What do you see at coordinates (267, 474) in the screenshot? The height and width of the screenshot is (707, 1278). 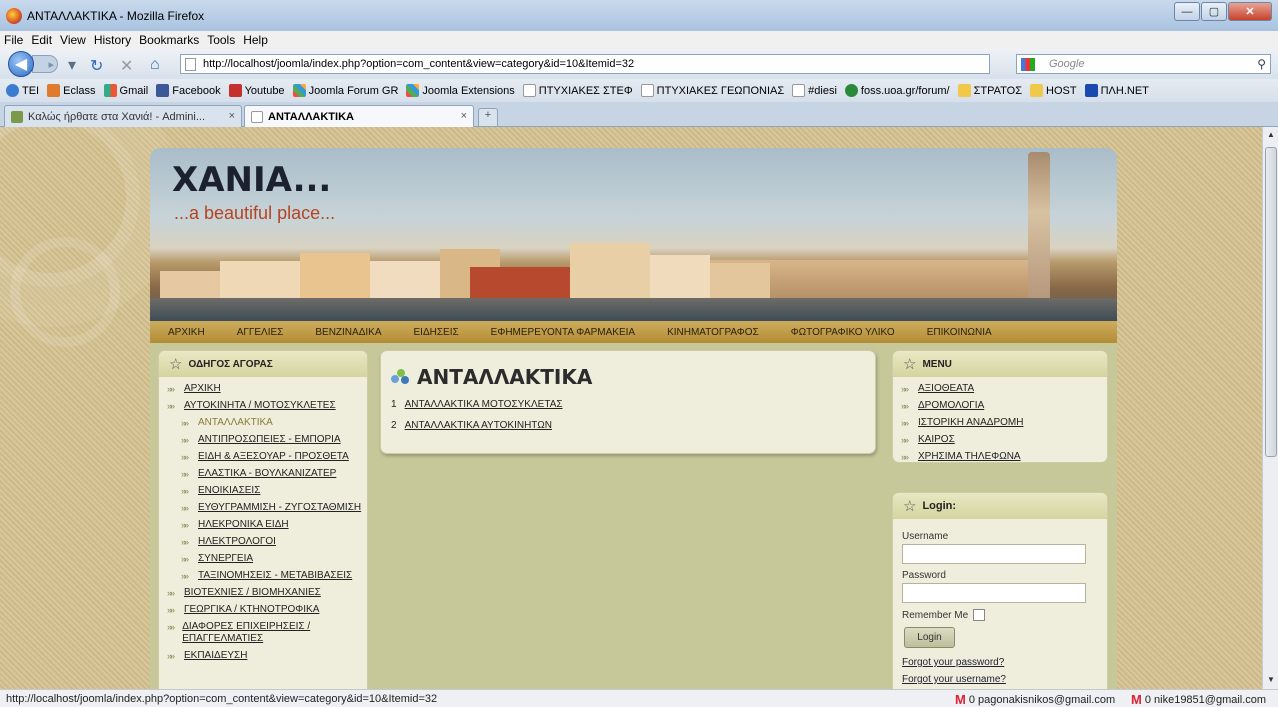 I see `left-menu-link: ΕΛΑΣΤΙΚΑ - ΒΟΥΛΚΑΝΙΖΑΤΕΡ` at bounding box center [267, 474].